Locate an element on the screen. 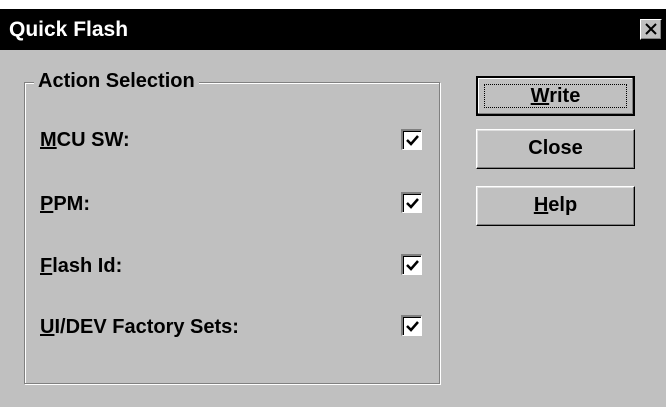 The image size is (666, 407). write-button: Write is located at coordinates (555, 96).